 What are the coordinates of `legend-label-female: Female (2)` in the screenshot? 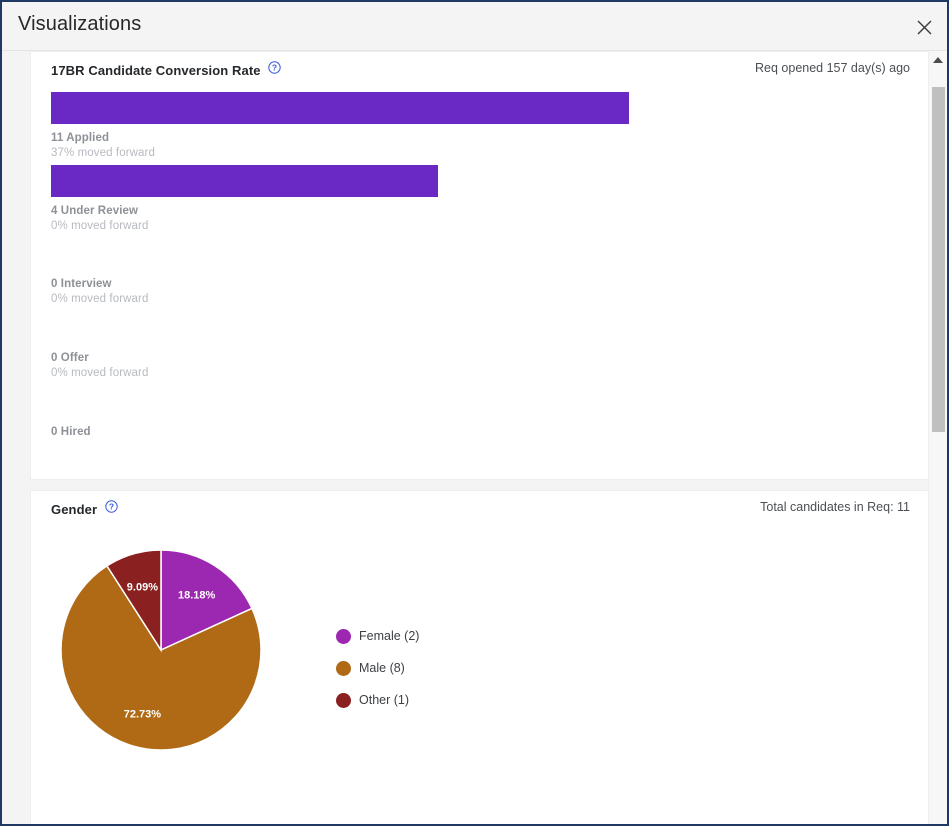 It's located at (389, 636).